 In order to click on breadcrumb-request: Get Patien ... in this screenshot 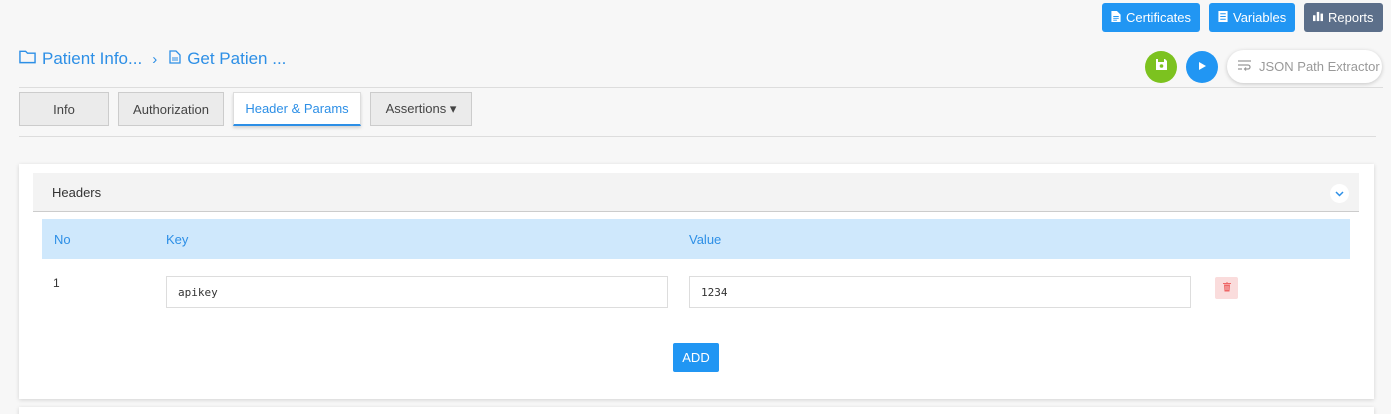, I will do `click(236, 59)`.